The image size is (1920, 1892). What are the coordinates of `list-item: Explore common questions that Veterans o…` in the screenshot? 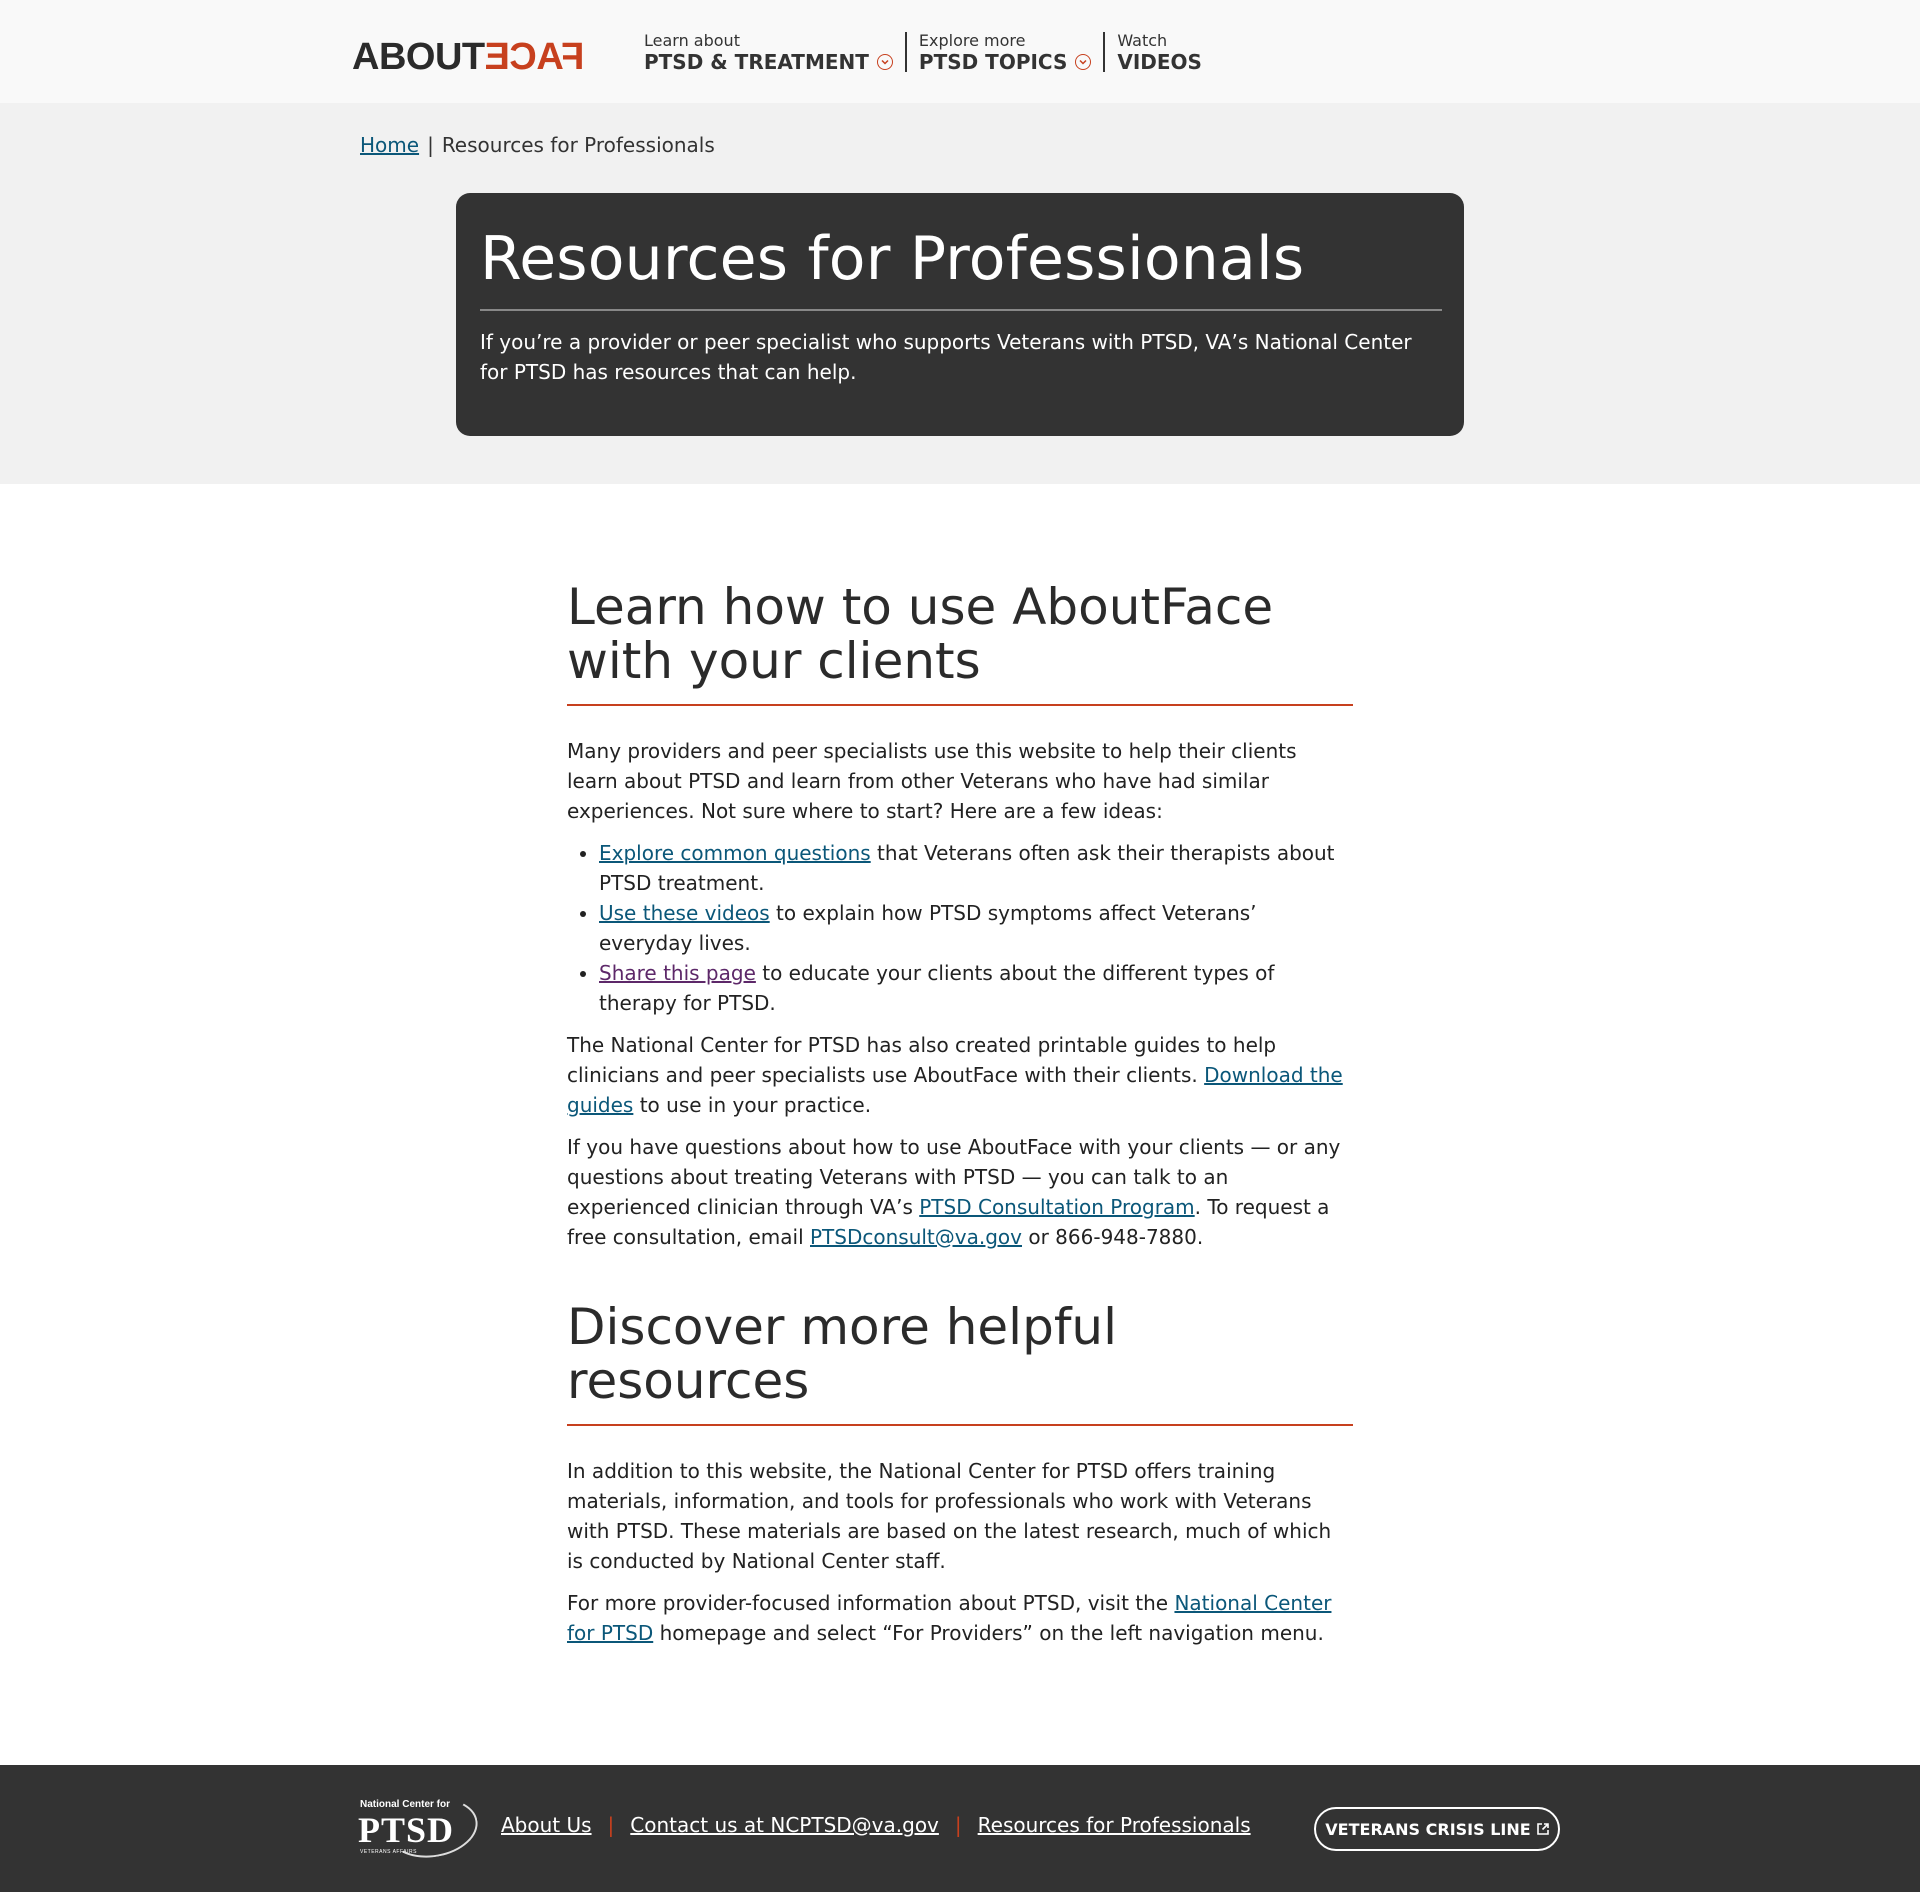 It's located at (976, 868).